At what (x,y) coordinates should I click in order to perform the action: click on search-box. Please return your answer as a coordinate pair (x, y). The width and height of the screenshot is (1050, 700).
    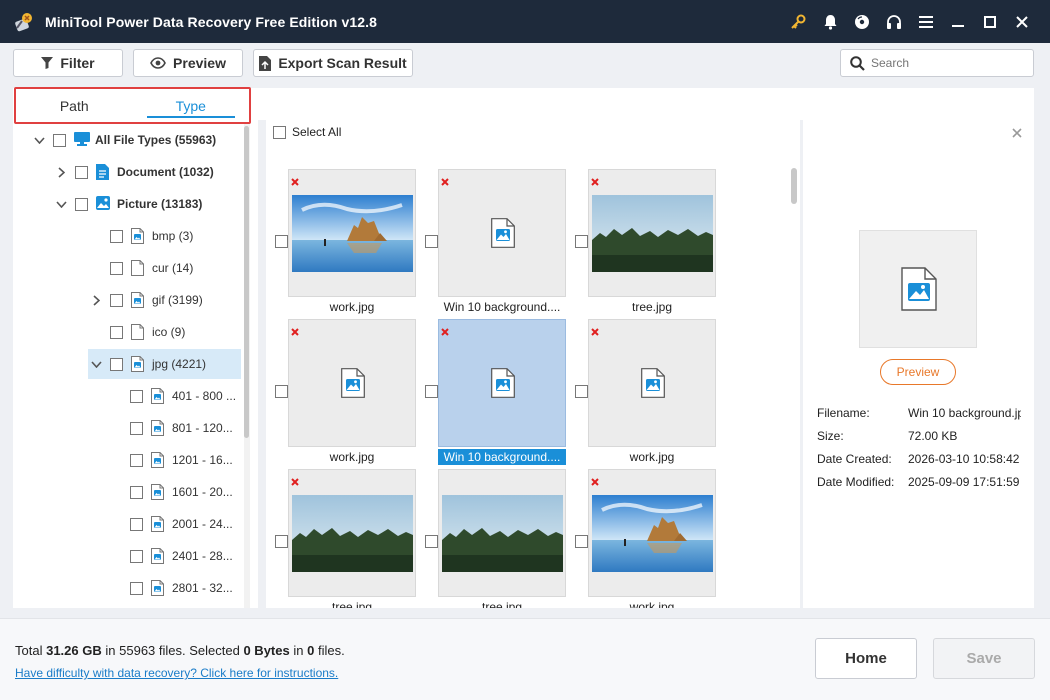
    Looking at the image, I should click on (937, 63).